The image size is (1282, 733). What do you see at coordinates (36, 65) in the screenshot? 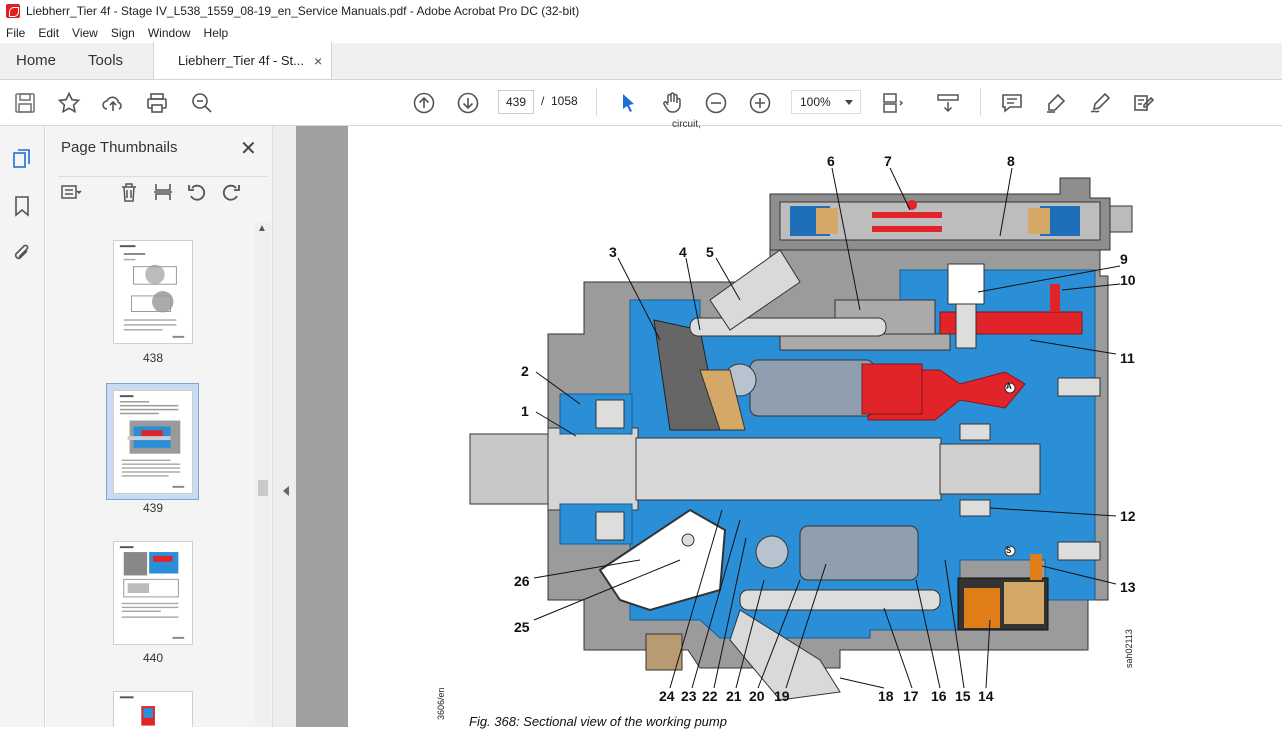
I see `tab-home: Home` at bounding box center [36, 65].